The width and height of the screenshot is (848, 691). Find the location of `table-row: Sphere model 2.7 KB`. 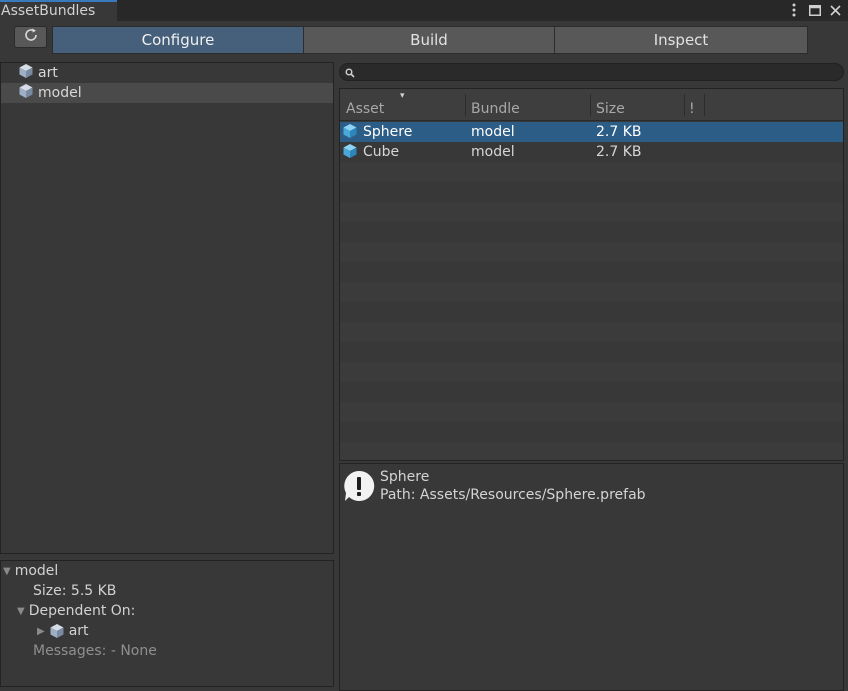

table-row: Sphere model 2.7 KB is located at coordinates (591, 132).